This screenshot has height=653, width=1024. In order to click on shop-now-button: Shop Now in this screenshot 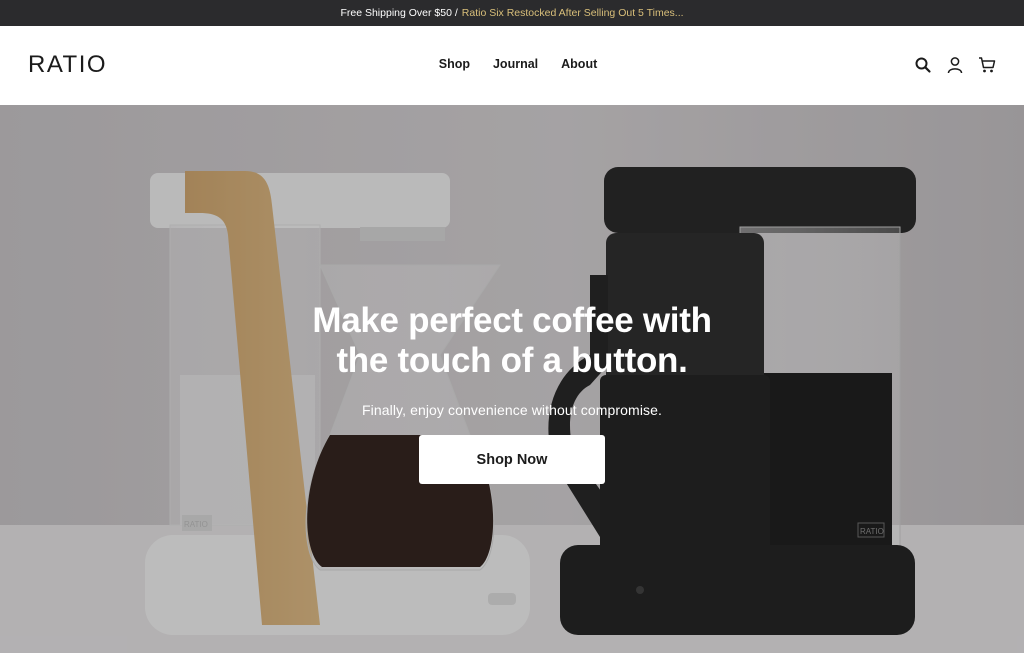, I will do `click(512, 459)`.